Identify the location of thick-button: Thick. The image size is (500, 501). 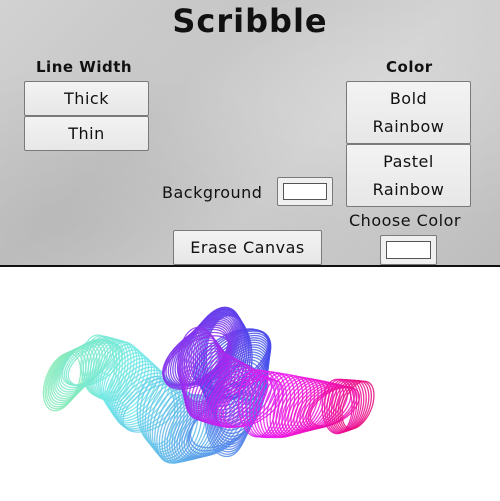
(86, 98).